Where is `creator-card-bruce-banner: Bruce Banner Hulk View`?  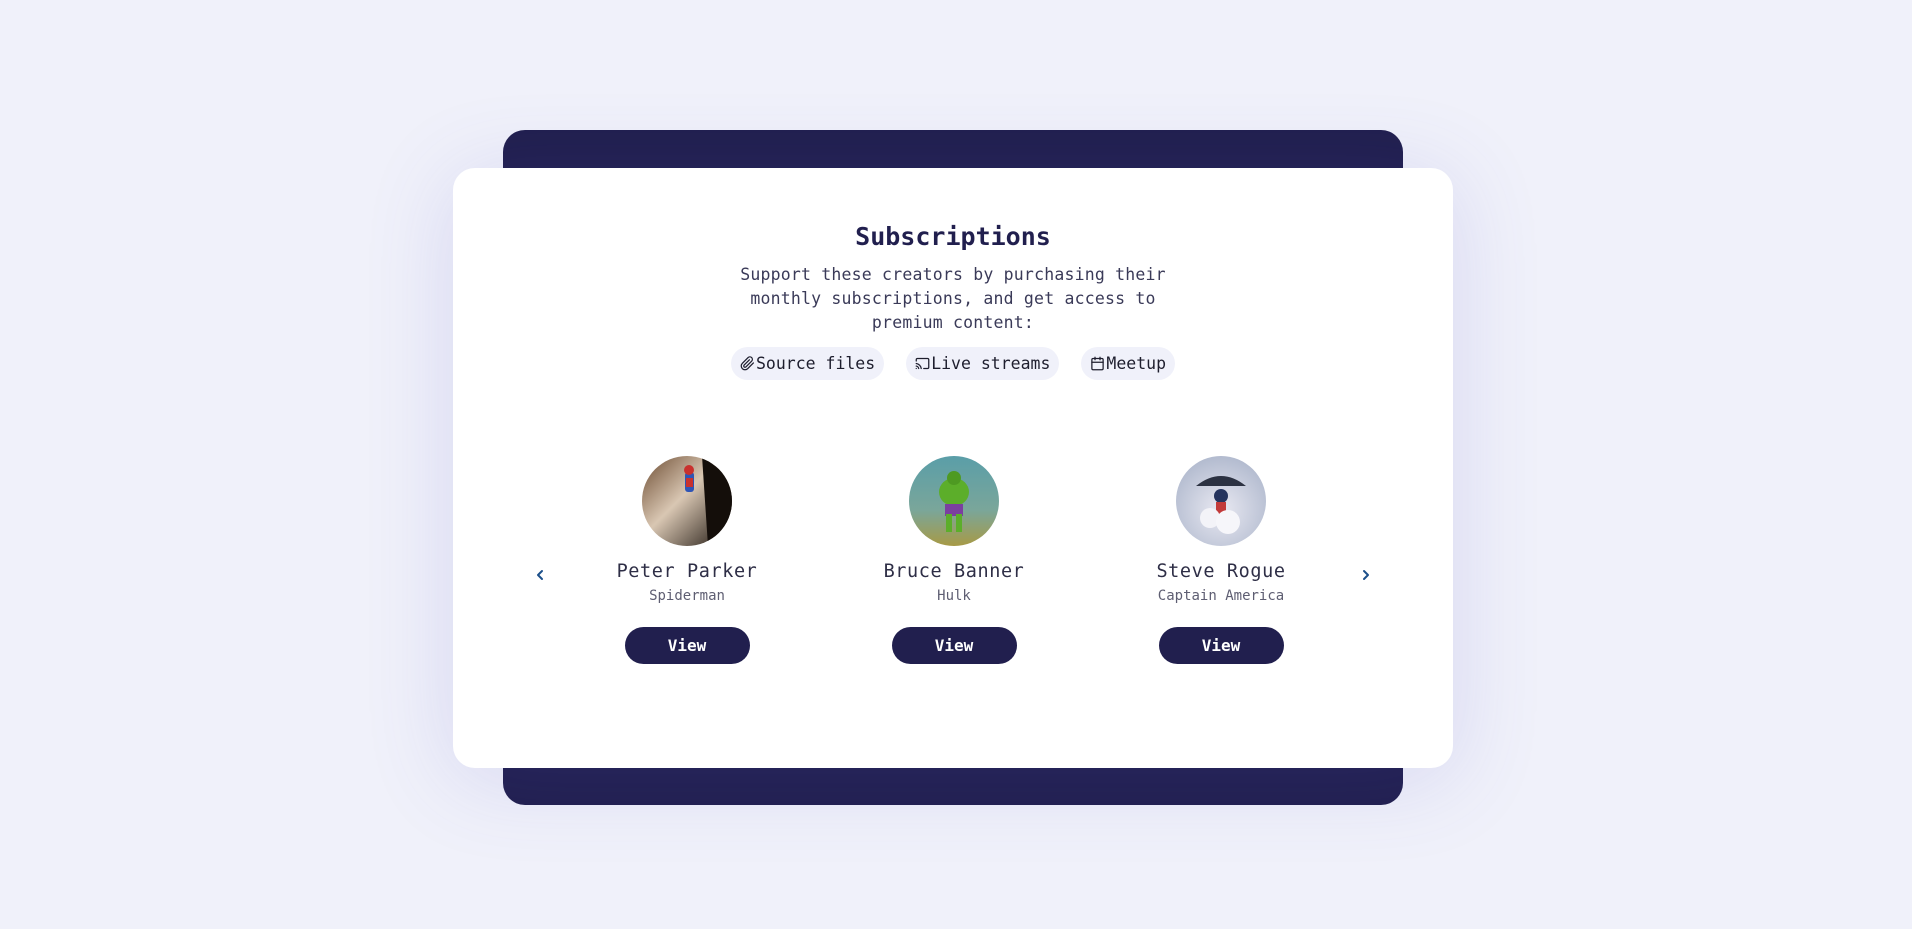 creator-card-bruce-banner: Bruce Banner Hulk View is located at coordinates (954, 560).